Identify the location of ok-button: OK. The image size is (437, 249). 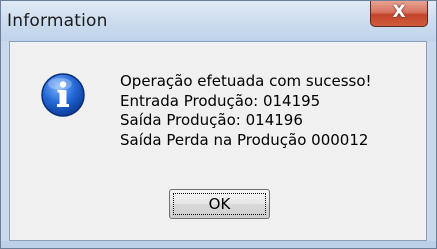
(219, 204).